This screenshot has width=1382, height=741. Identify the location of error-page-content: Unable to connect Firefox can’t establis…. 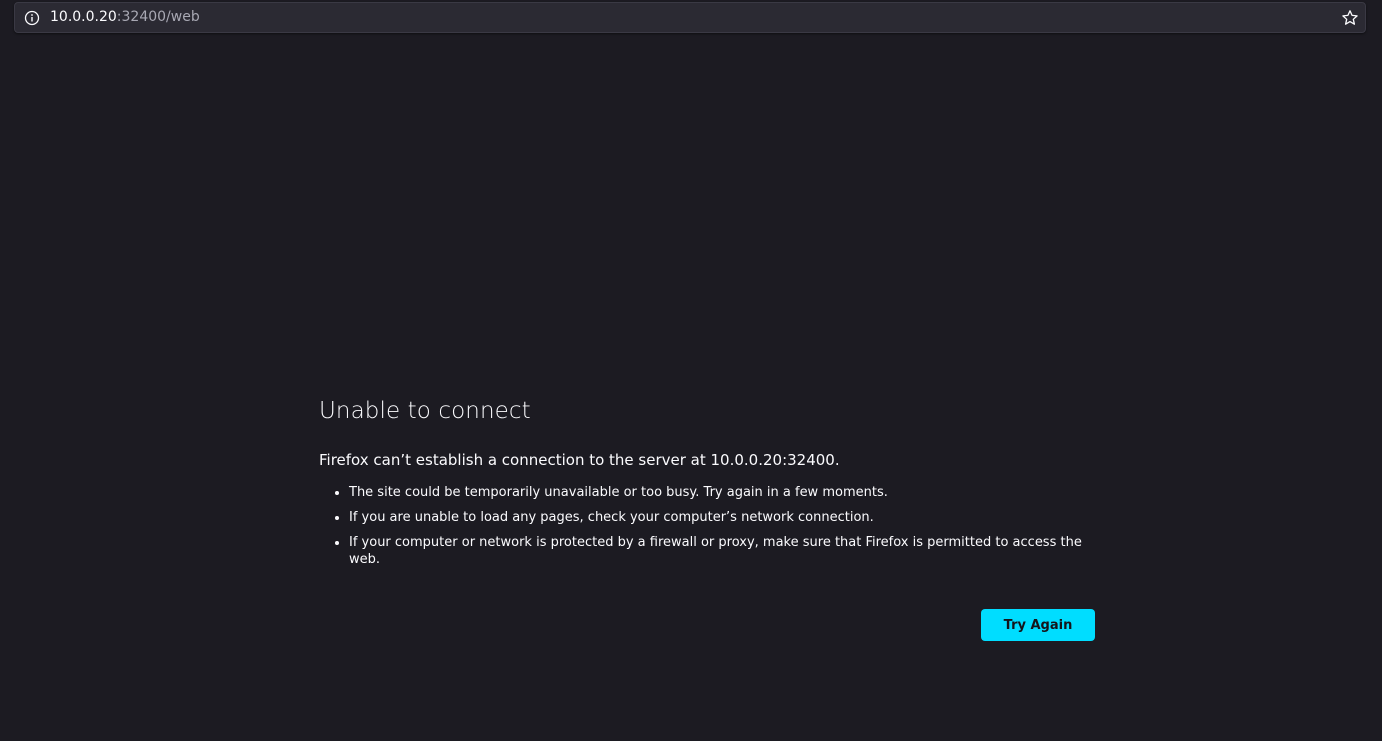
(707, 485).